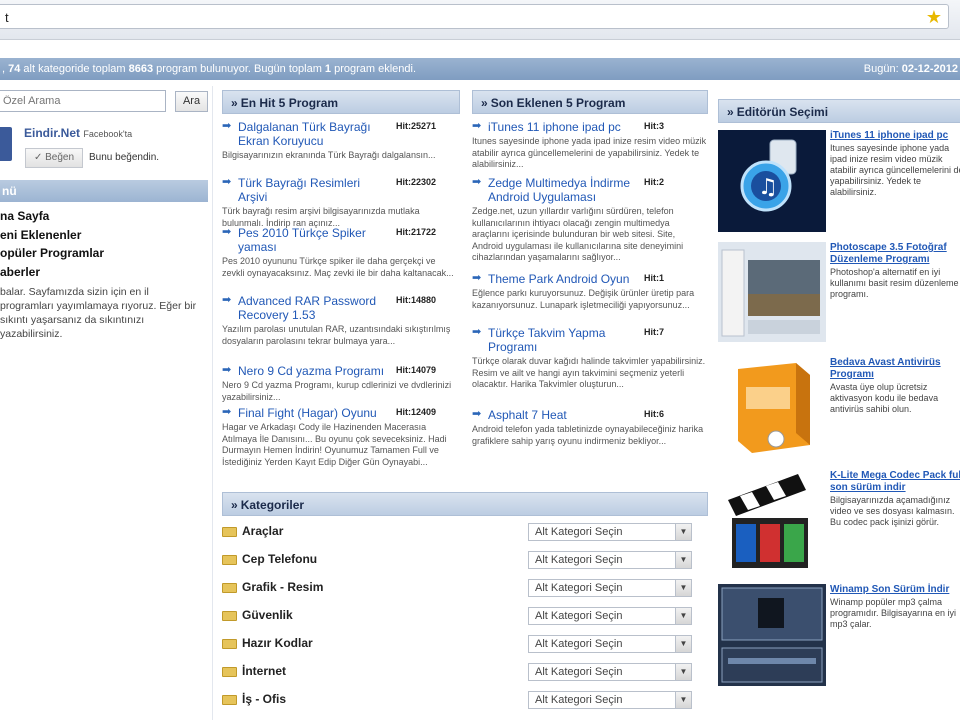 Image resolution: width=960 pixels, height=720 pixels. I want to click on category-row: Cep Telefonu Alt Kategori Seçin ▼, so click(457, 560).